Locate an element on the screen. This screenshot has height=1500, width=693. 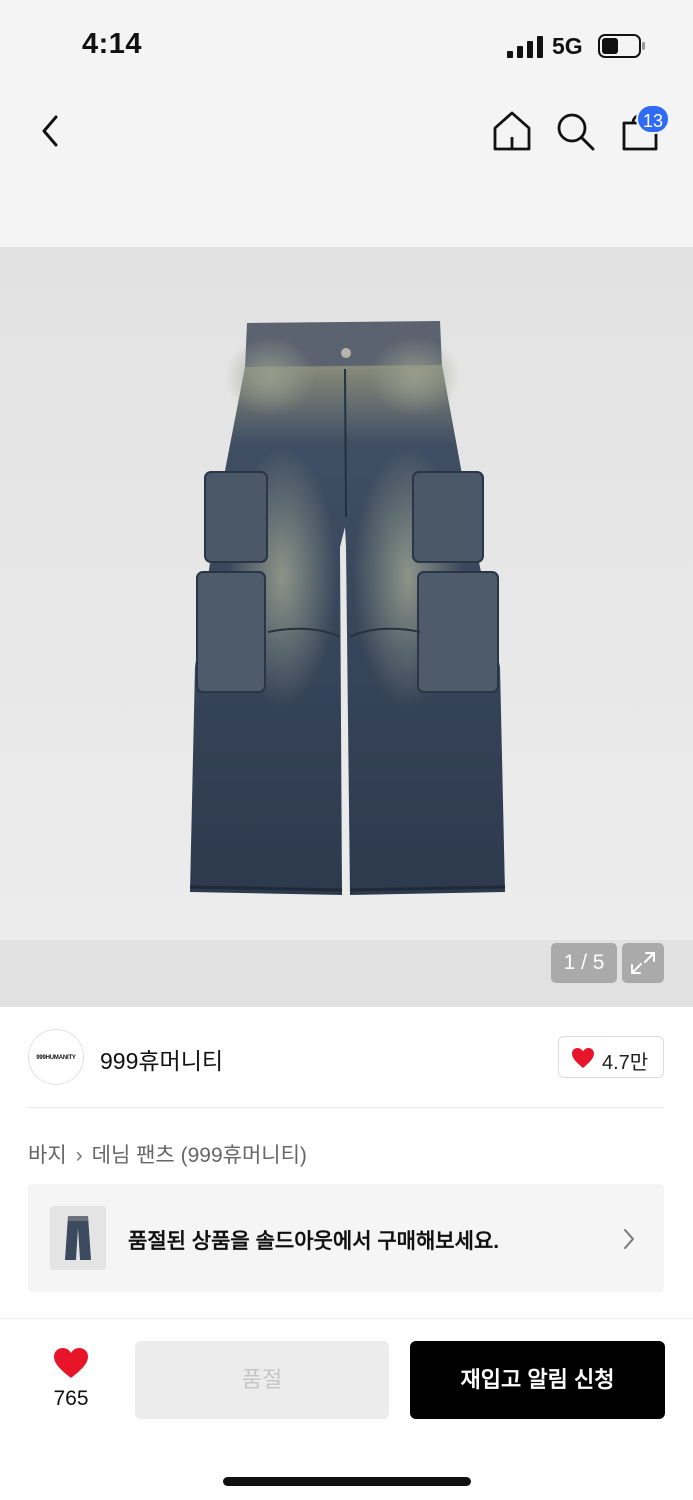
top-nav-bar: 13 is located at coordinates (346, 169).